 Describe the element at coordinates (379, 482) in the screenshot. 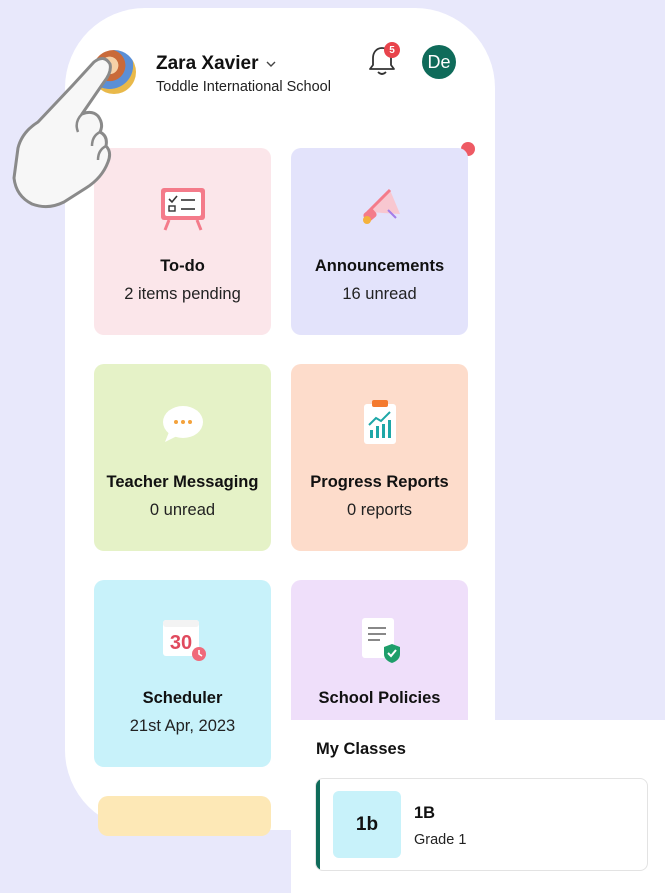

I see `tile-title: Progress Reports` at that location.